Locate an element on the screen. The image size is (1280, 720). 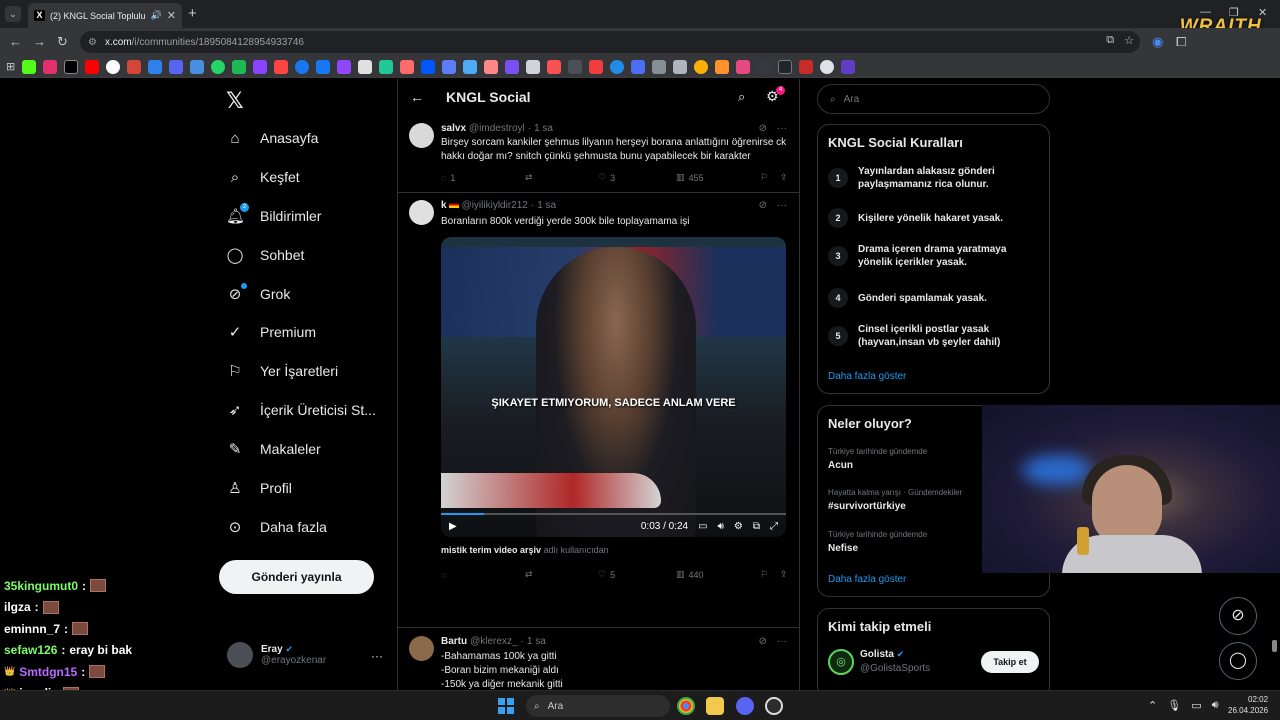
taskbar-search: ⌕ Ara is located at coordinates (598, 706).